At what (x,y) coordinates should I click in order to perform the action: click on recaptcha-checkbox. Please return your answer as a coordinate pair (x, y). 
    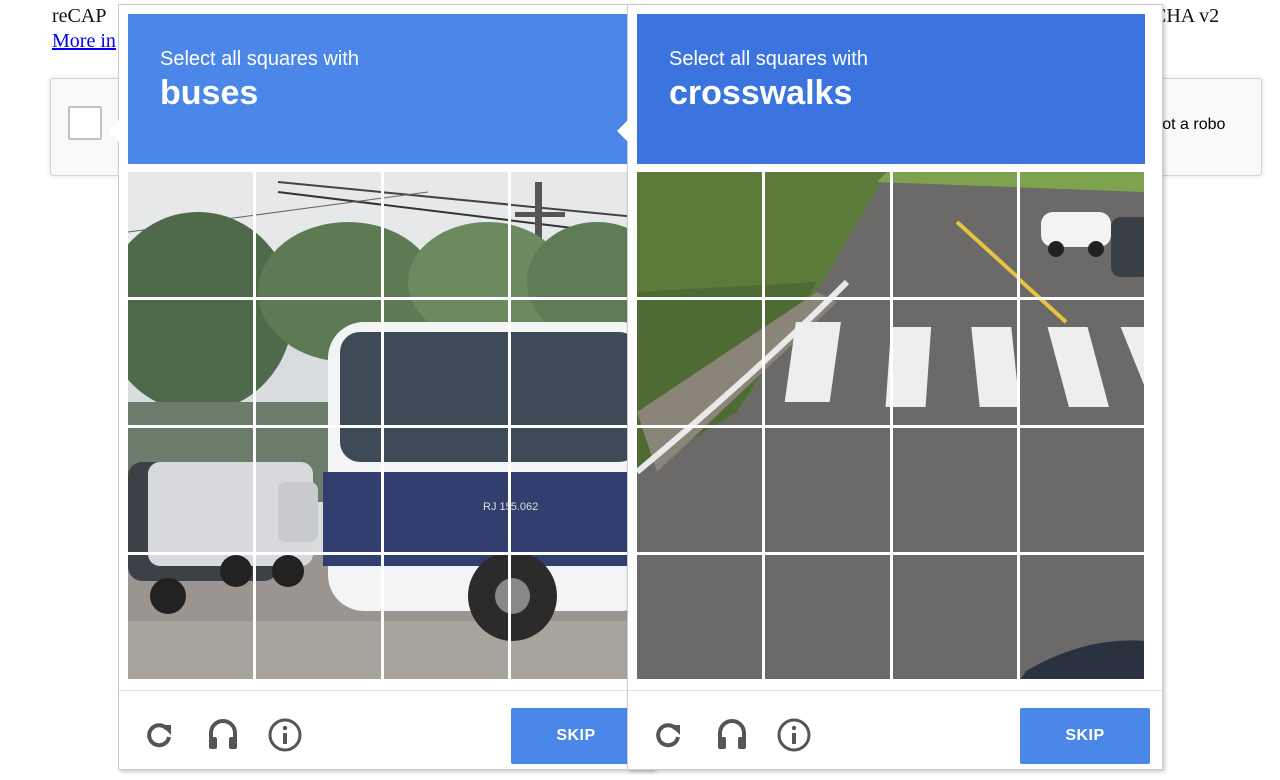
    Looking at the image, I should click on (85, 123).